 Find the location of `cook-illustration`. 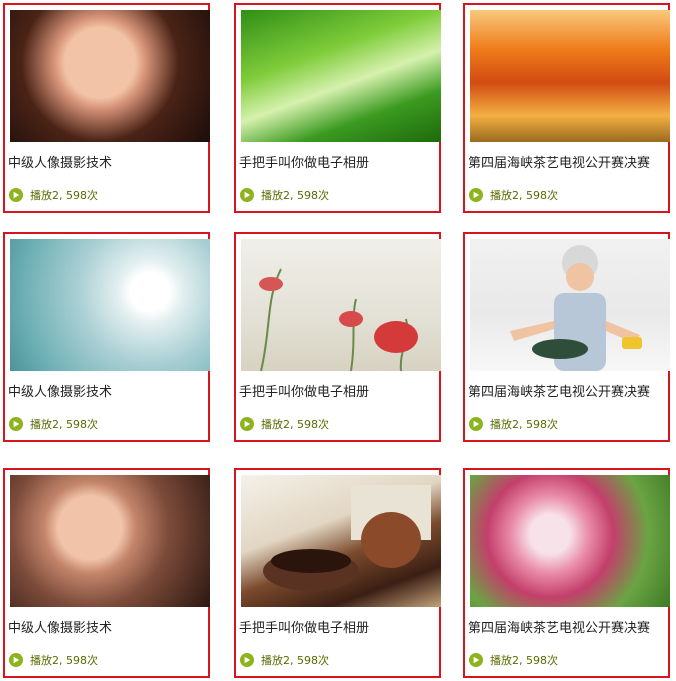

cook-illustration is located at coordinates (576, 308).